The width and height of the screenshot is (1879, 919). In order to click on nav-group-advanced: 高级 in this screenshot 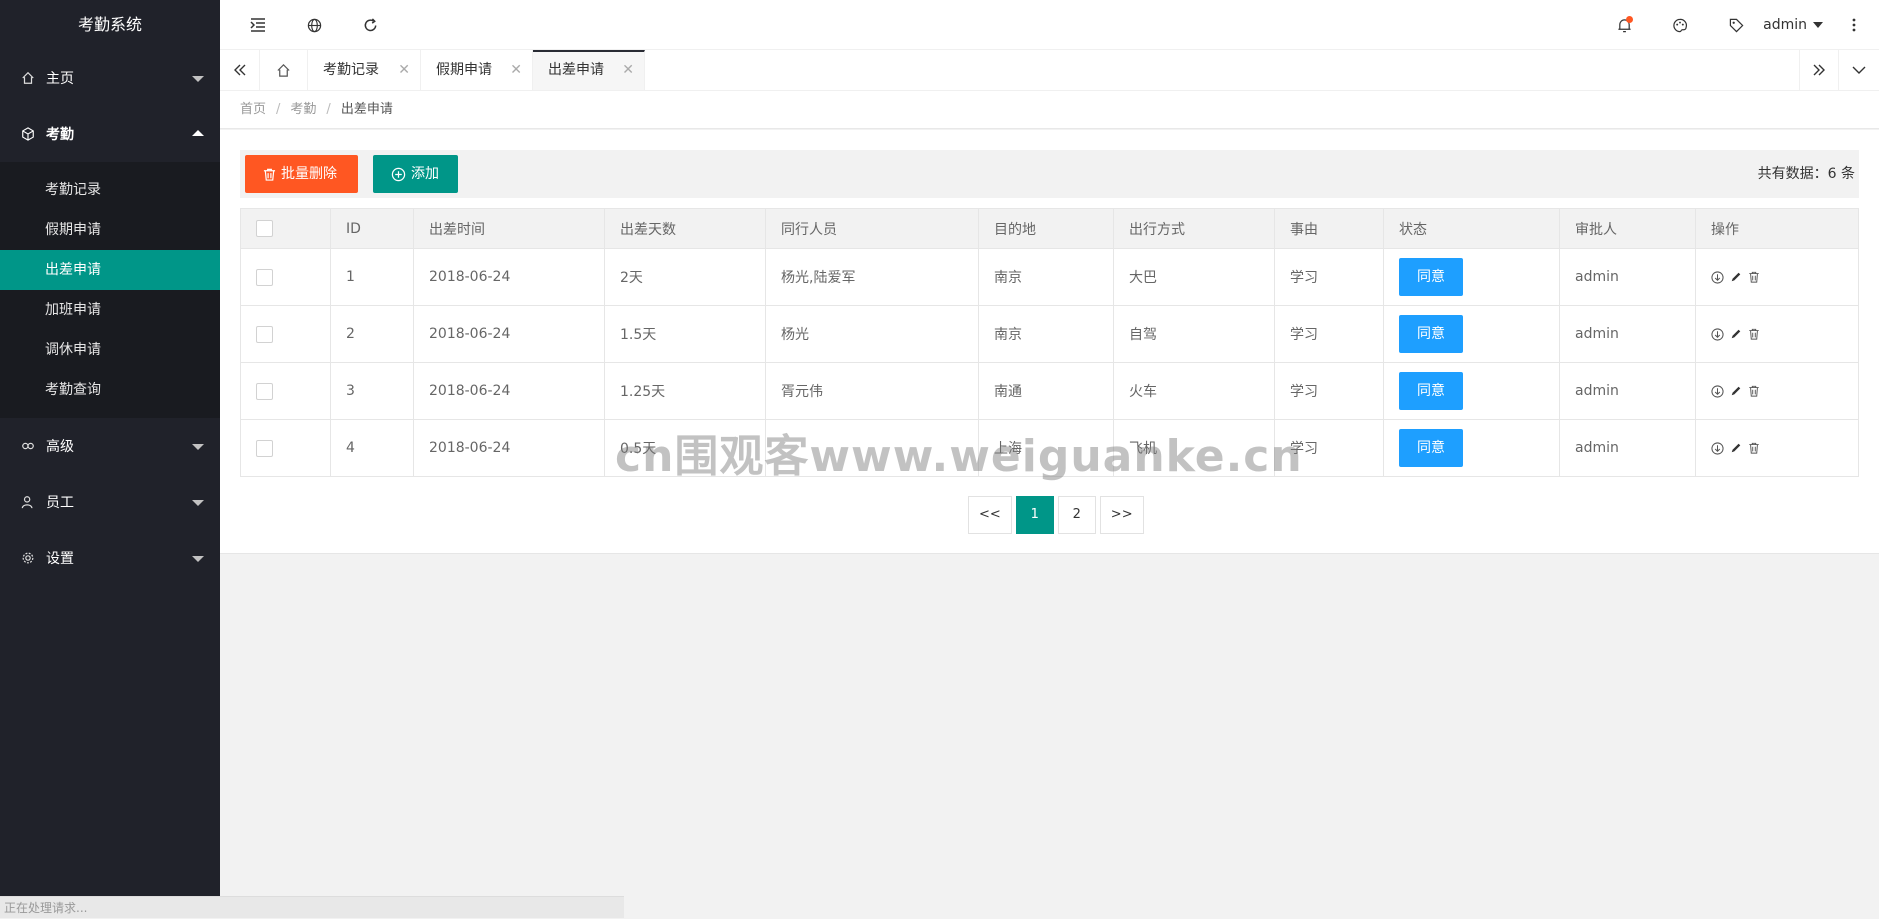, I will do `click(110, 446)`.